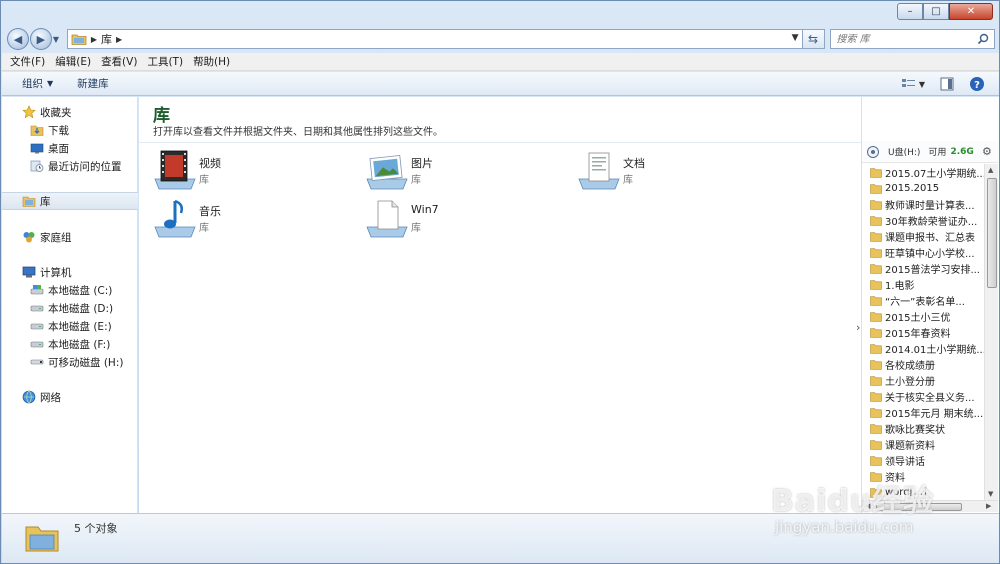 This screenshot has height=564, width=1000. I want to click on search-box, so click(912, 39).